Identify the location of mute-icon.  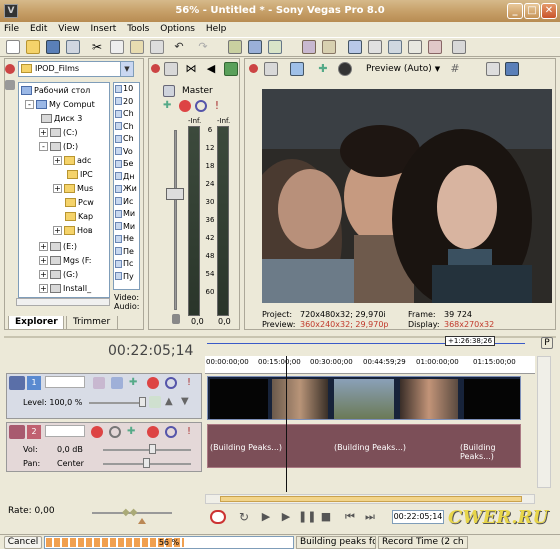
(201, 106).